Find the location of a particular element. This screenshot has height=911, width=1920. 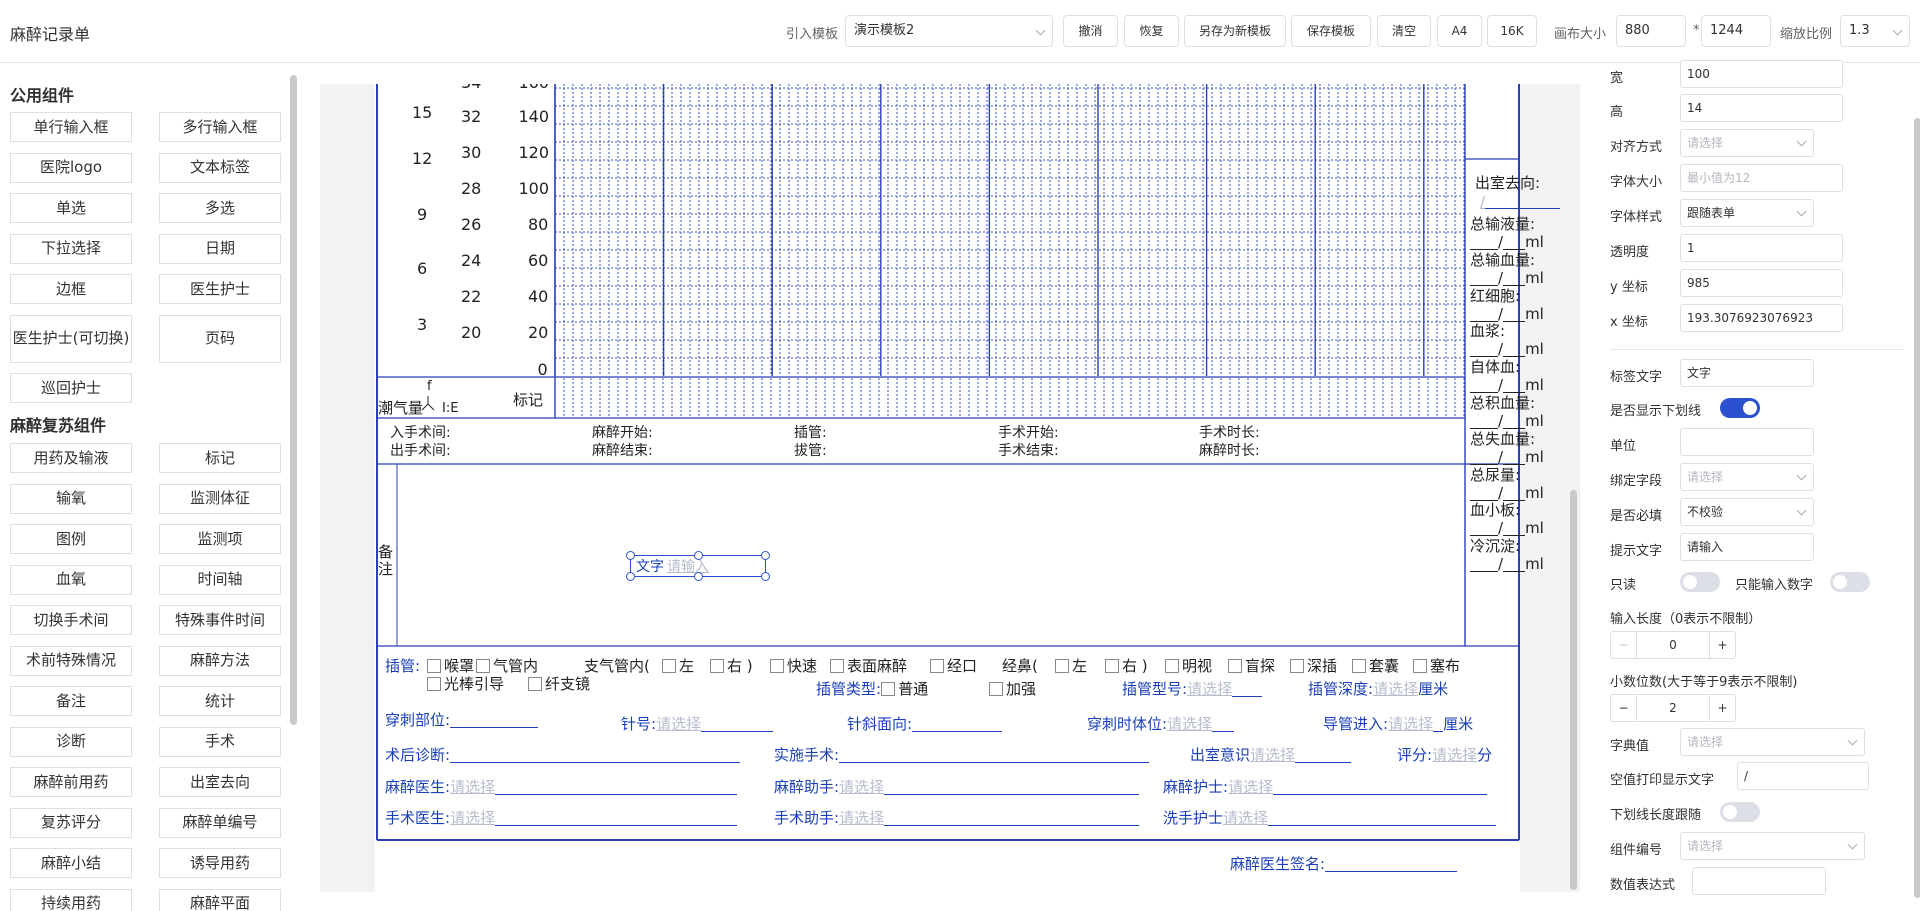

component-button: 文本标签 is located at coordinates (220, 167).